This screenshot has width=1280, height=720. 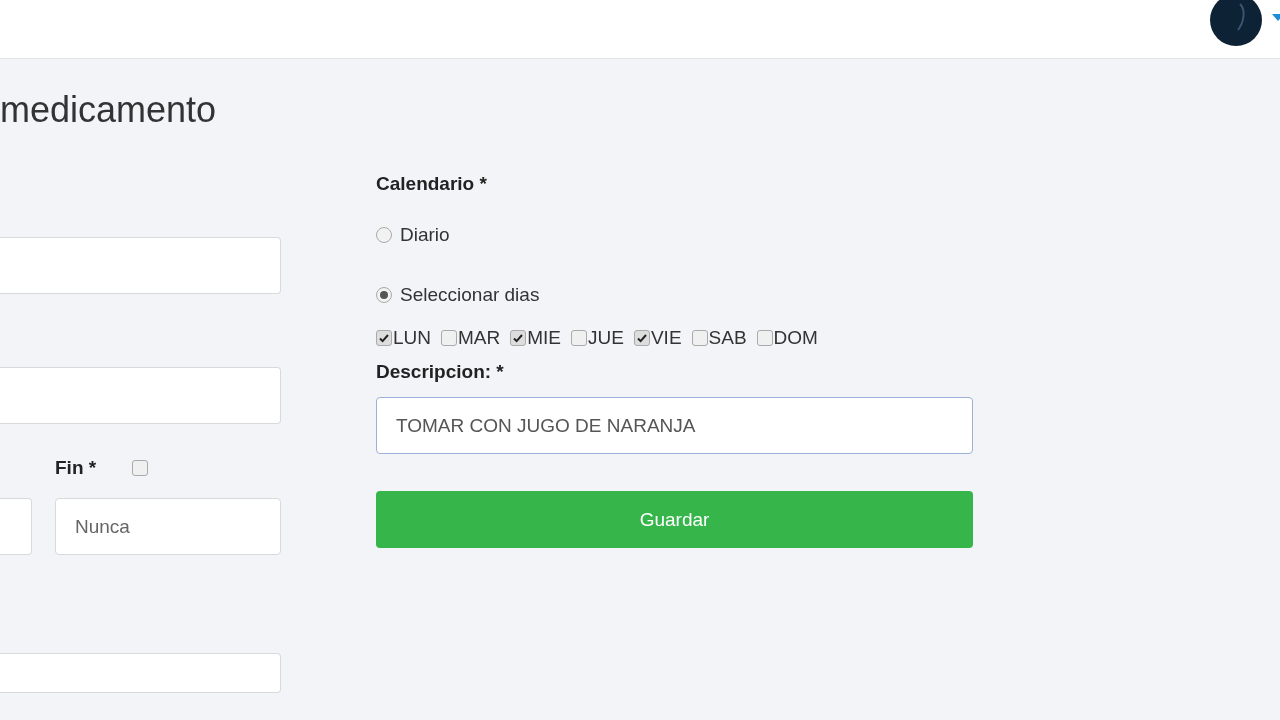 What do you see at coordinates (425, 235) in the screenshot?
I see `radio-label: Diario` at bounding box center [425, 235].